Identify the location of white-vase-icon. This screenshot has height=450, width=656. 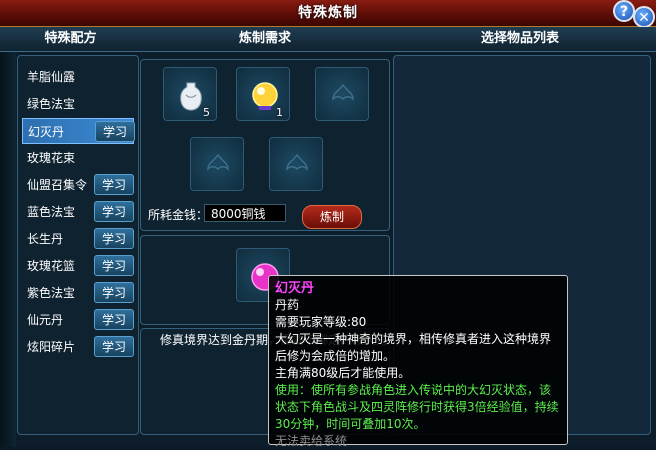
(191, 96).